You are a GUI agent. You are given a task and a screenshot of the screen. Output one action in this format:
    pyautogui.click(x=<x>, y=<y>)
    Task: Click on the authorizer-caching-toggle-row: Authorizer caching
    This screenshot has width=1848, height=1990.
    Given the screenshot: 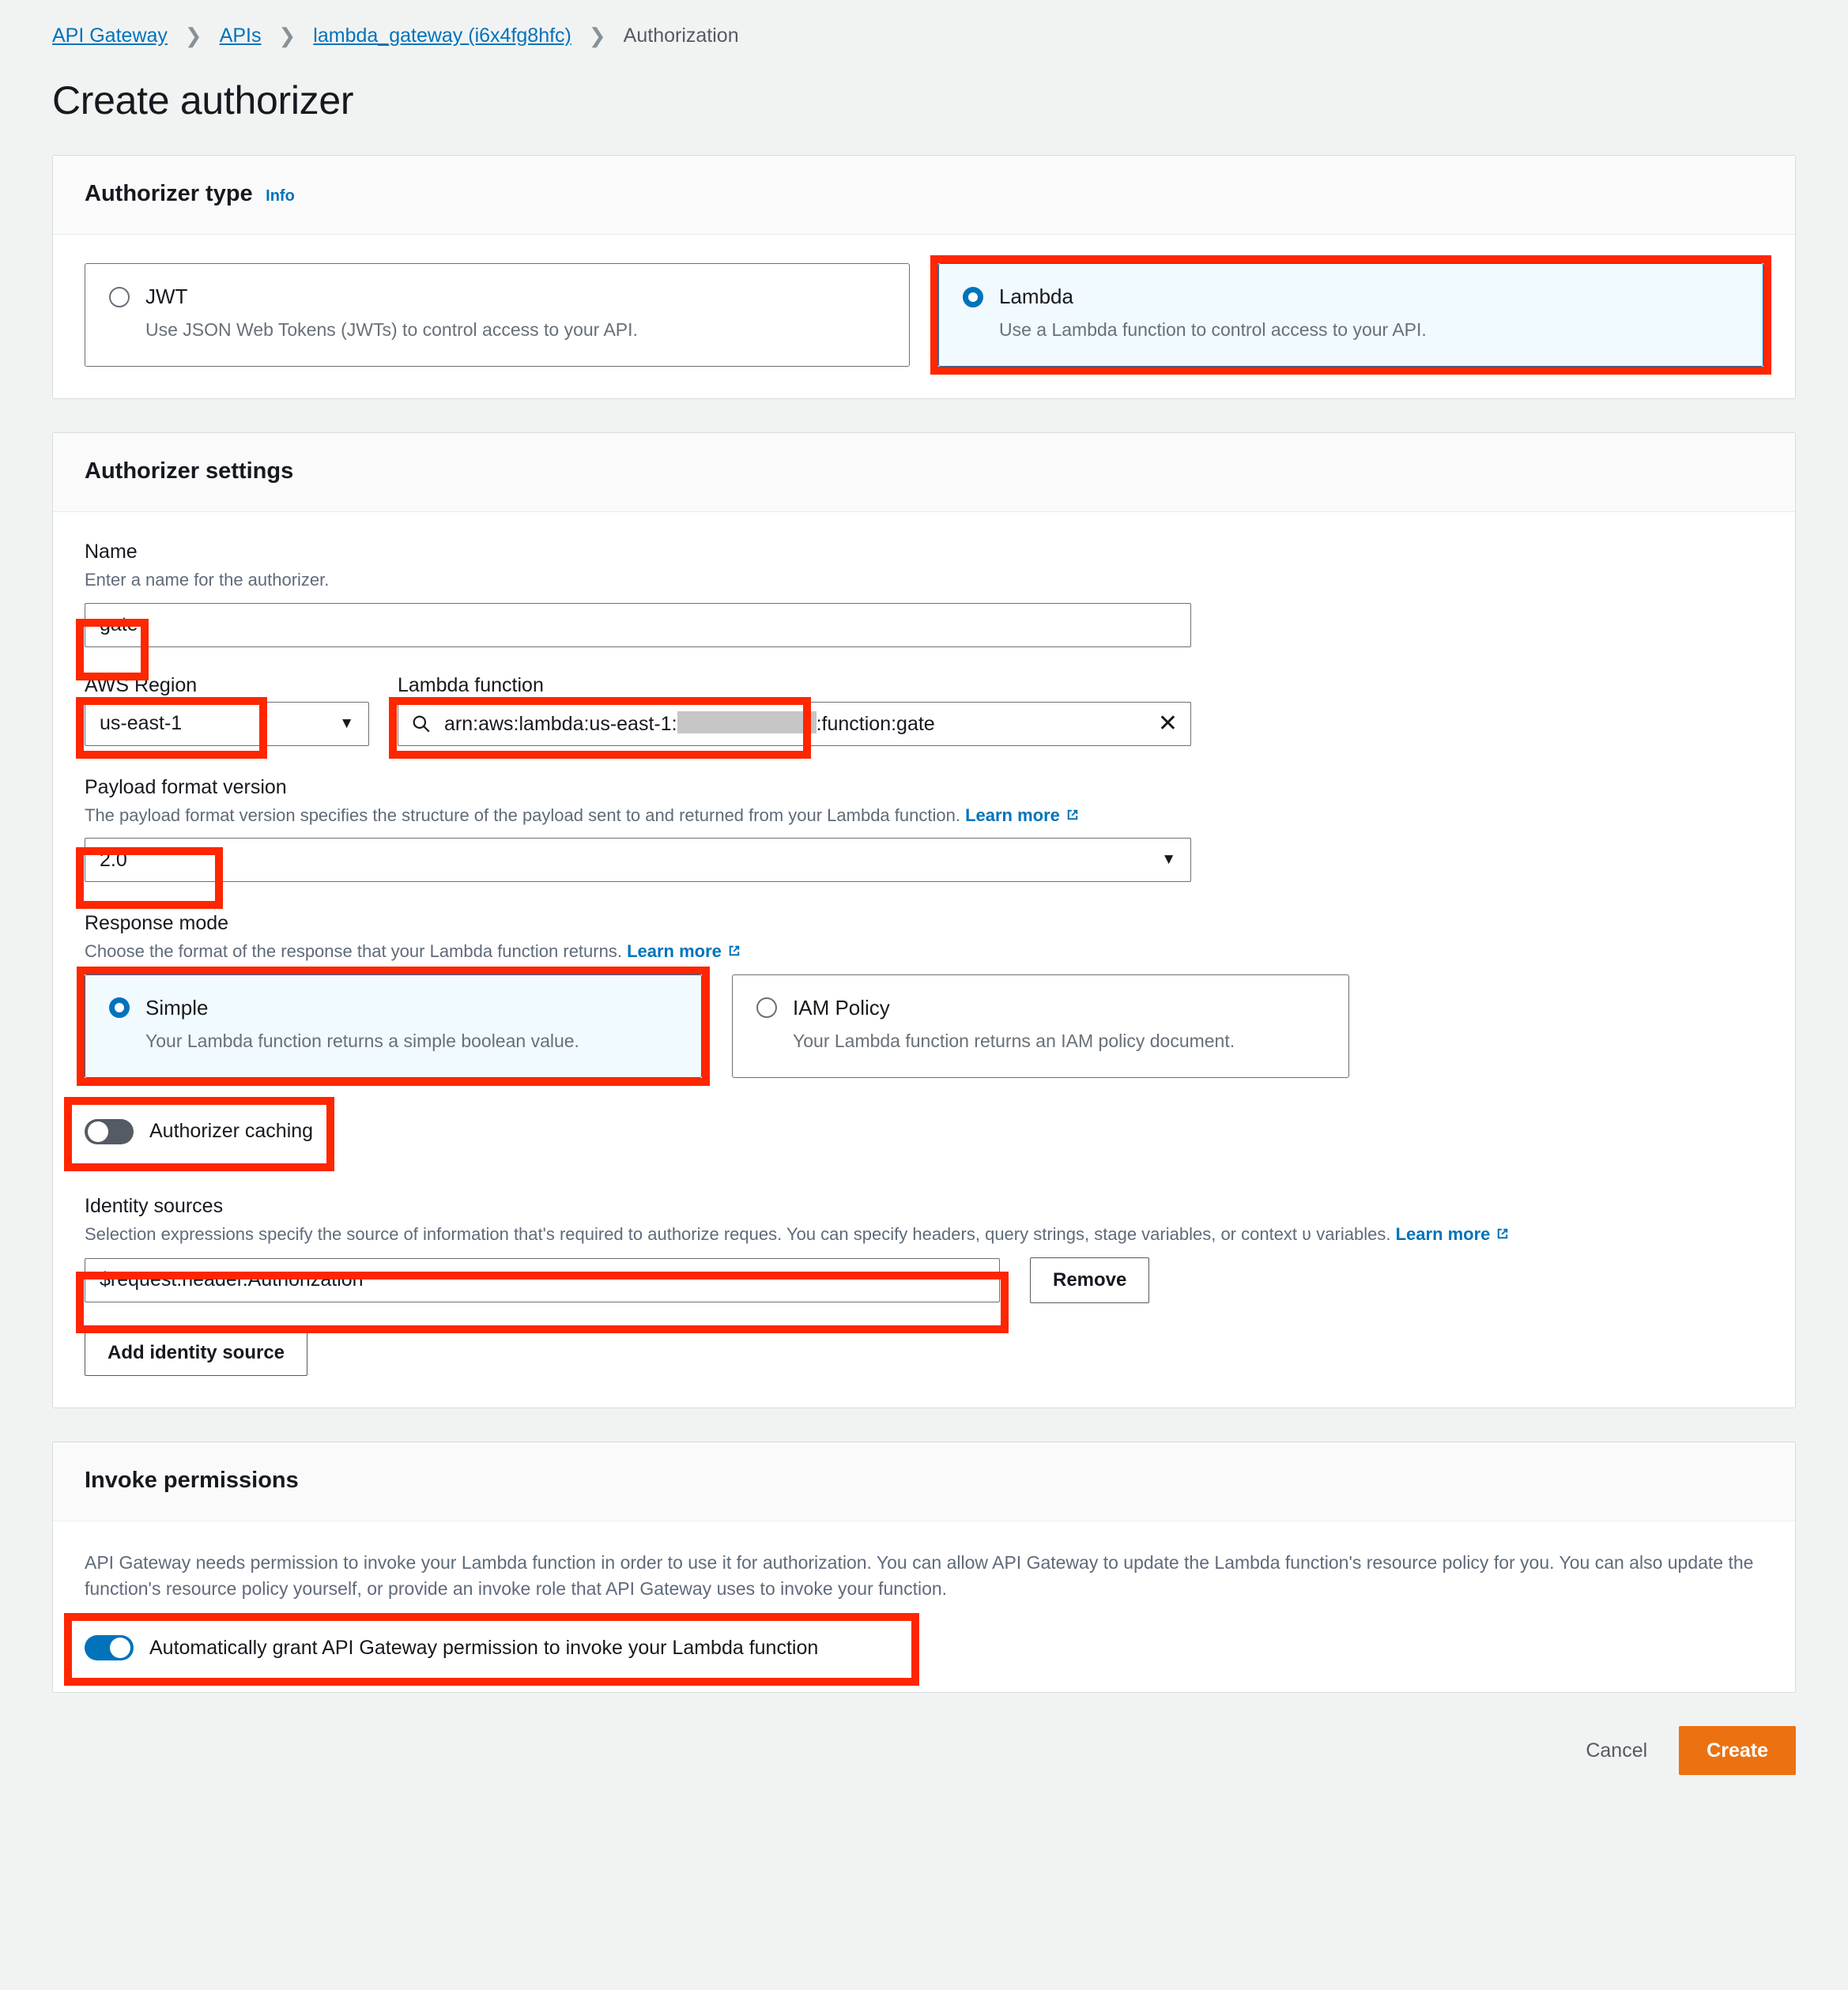 What is the action you would take?
    pyautogui.click(x=219, y=1131)
    